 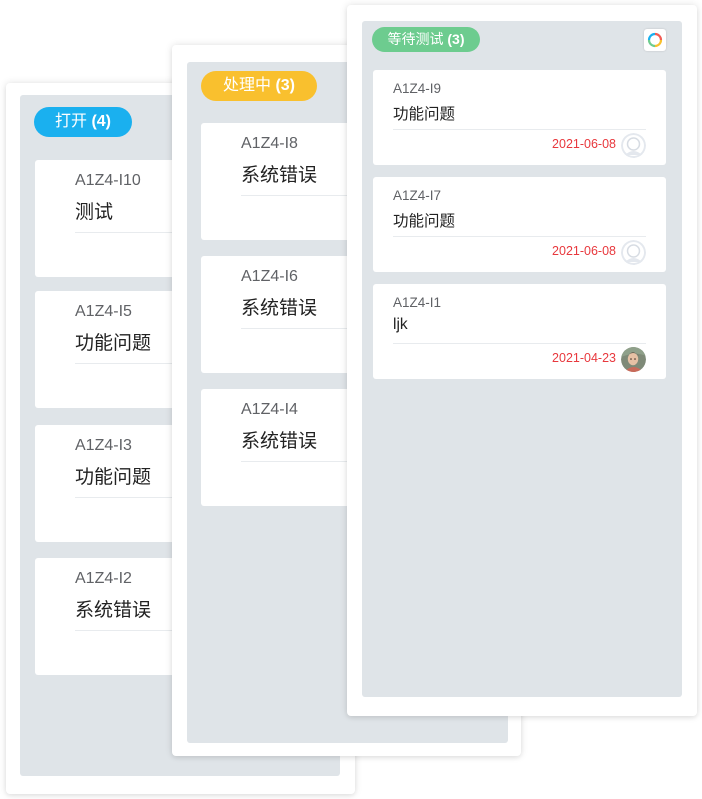 I want to click on issue-id: A1Z4-I5, so click(x=103, y=311).